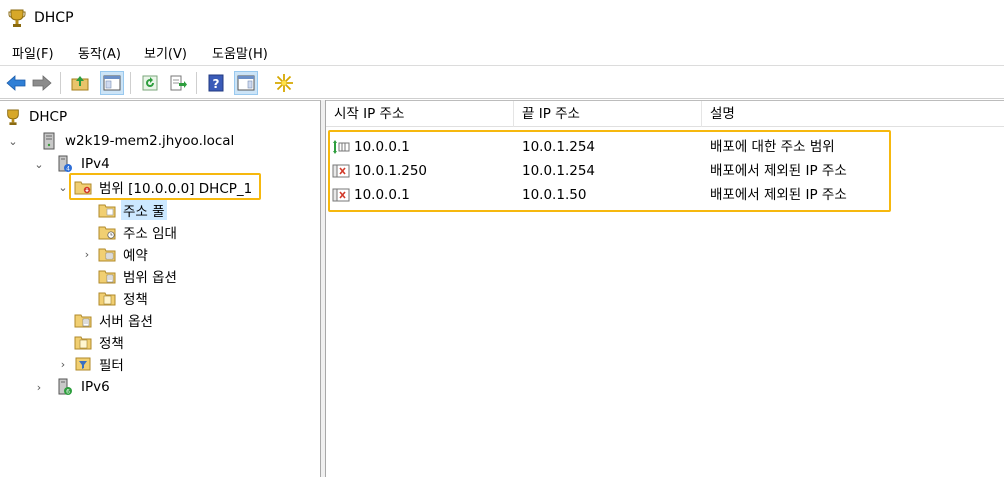 The width and height of the screenshot is (1004, 477). Describe the element at coordinates (165, 52) in the screenshot. I see `menu-view: 보기(V)` at that location.